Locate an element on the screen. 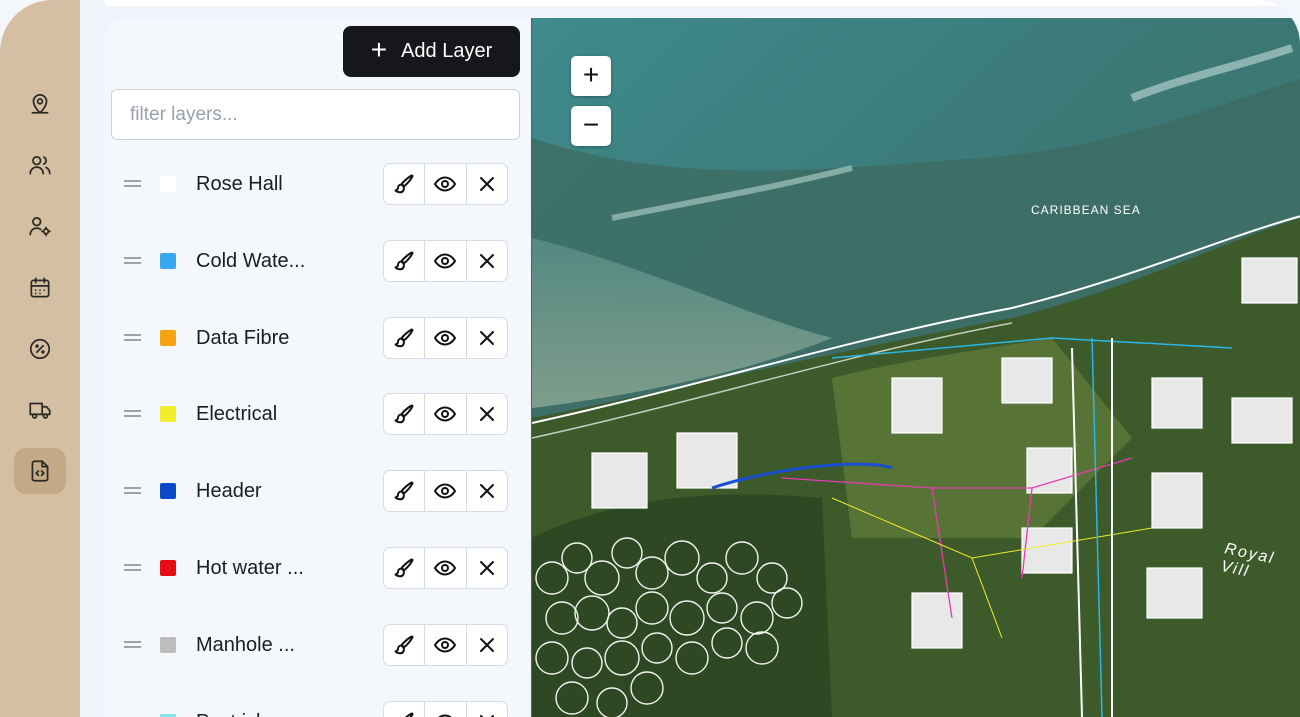 This screenshot has height=717, width=1300. truck-icon is located at coordinates (40, 410).